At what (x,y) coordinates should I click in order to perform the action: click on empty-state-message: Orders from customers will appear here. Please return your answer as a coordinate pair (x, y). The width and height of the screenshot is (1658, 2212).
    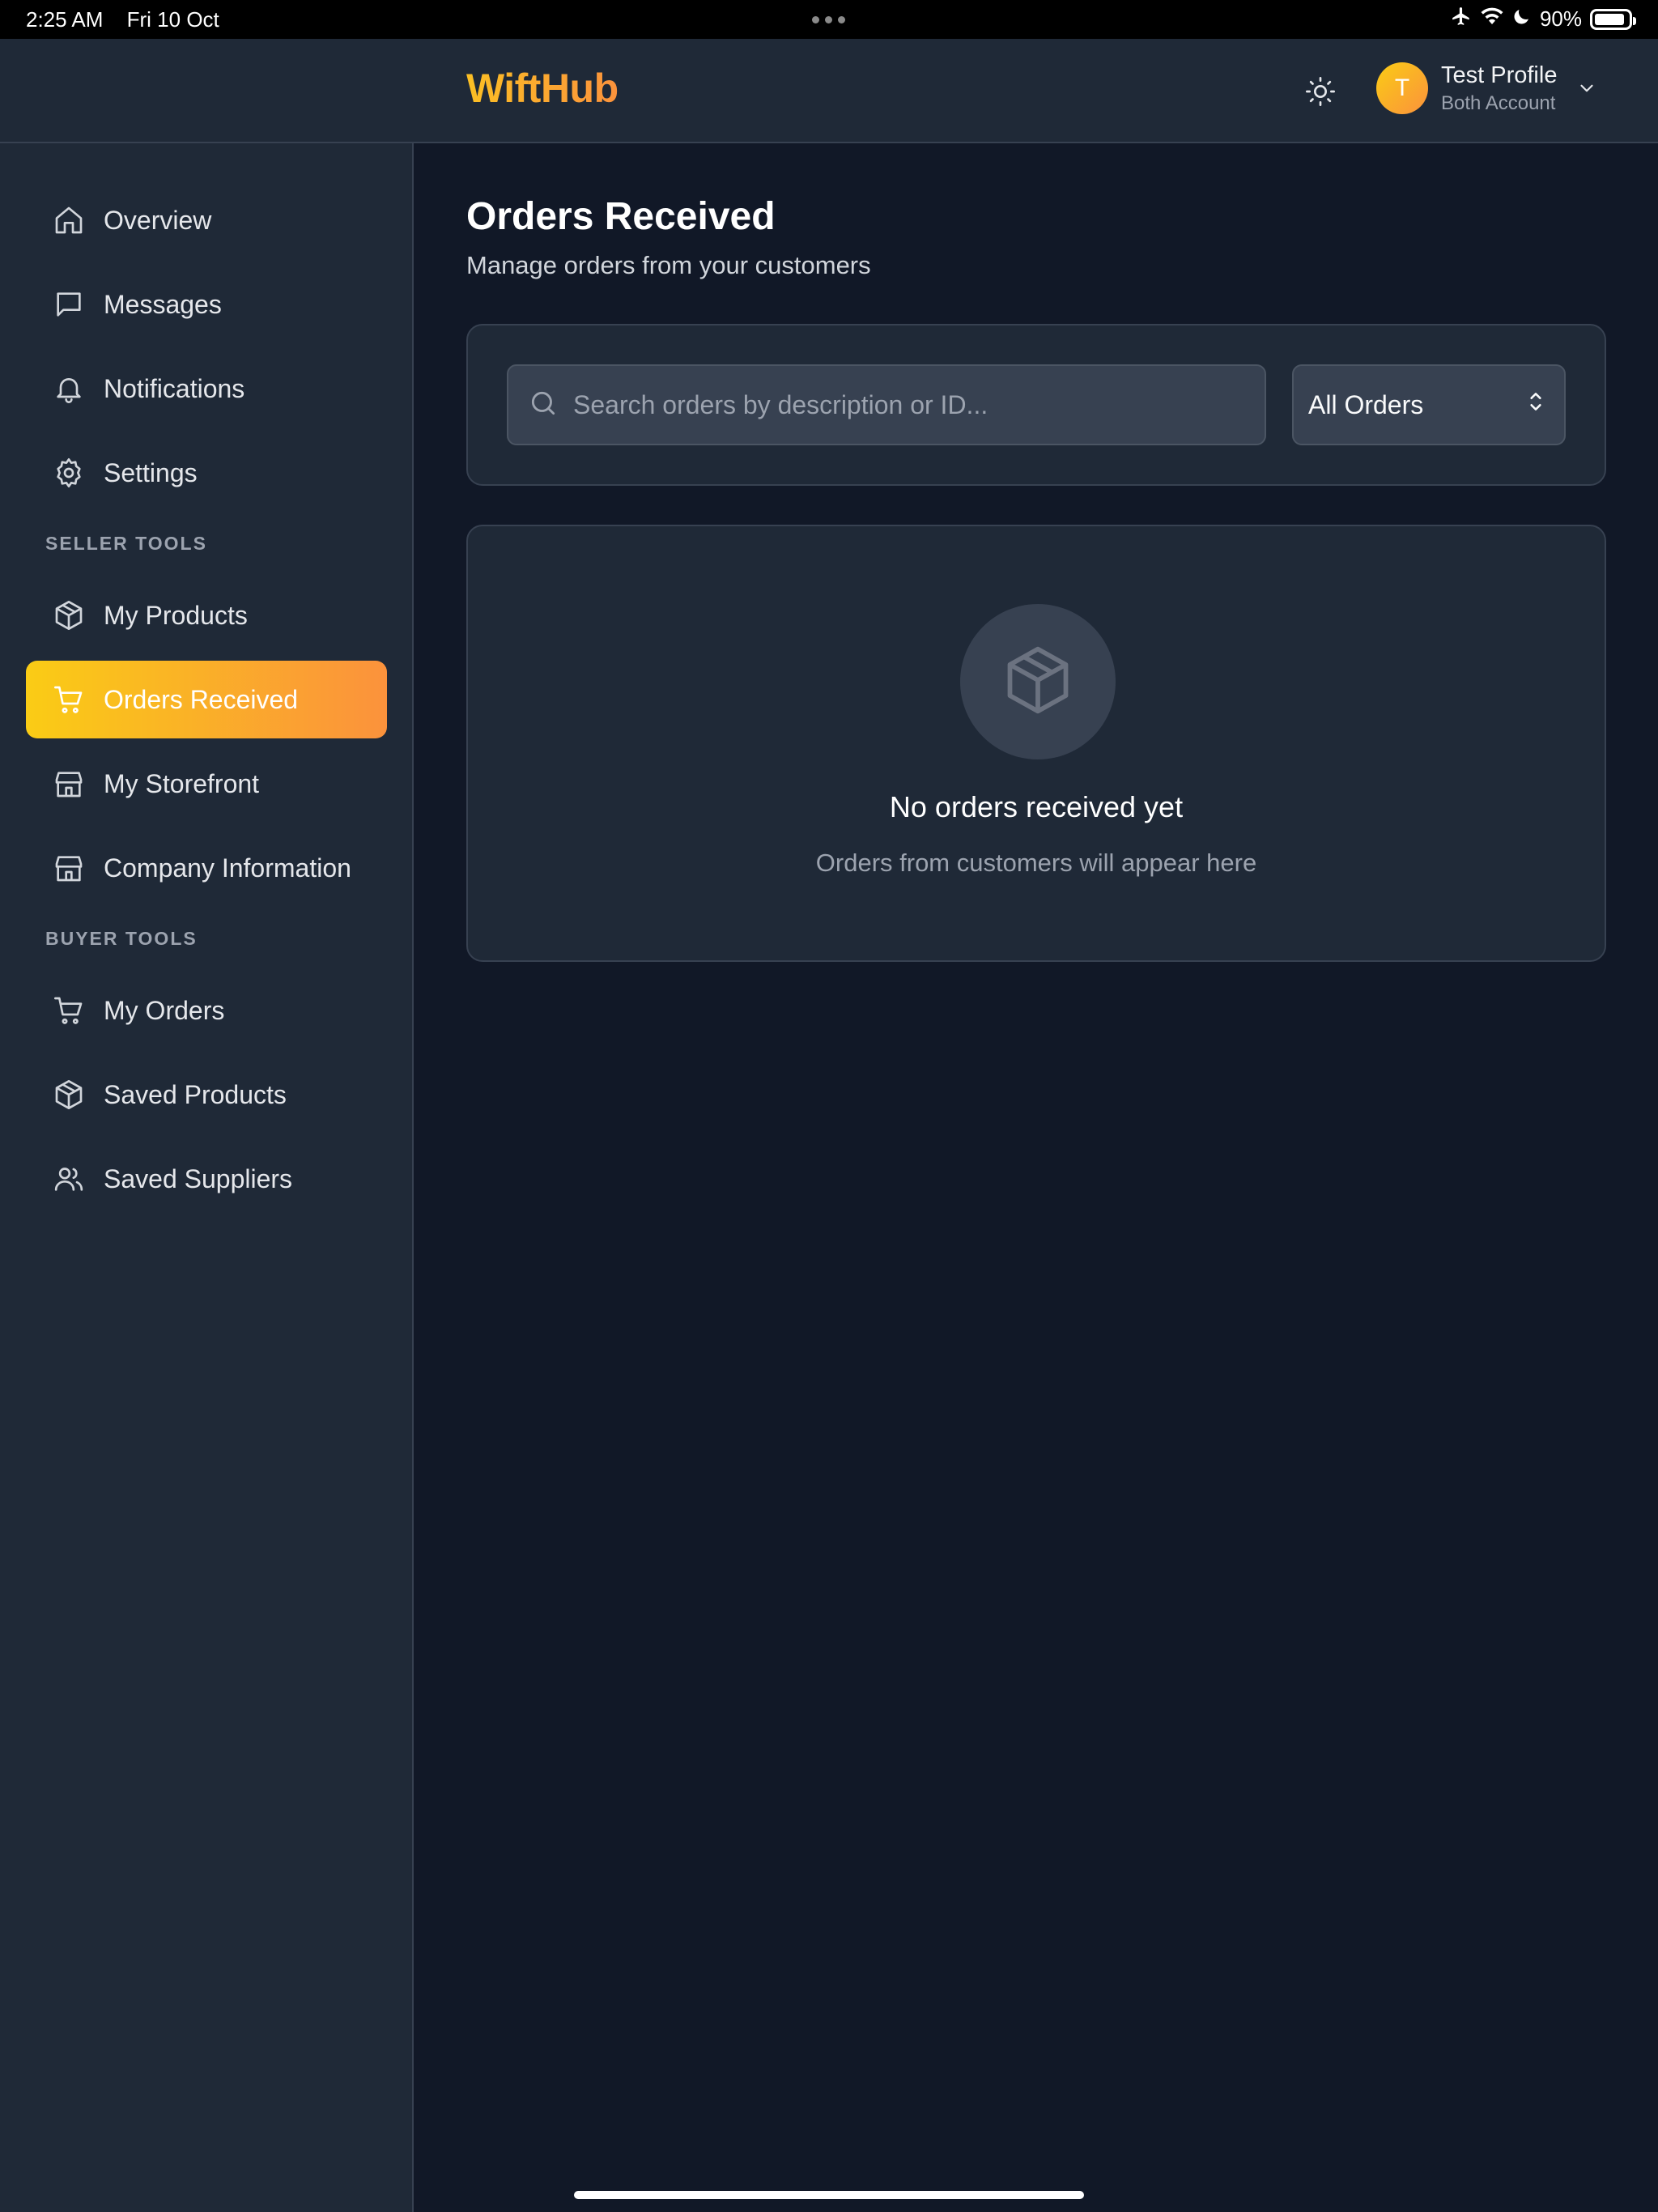
    Looking at the image, I should click on (1036, 863).